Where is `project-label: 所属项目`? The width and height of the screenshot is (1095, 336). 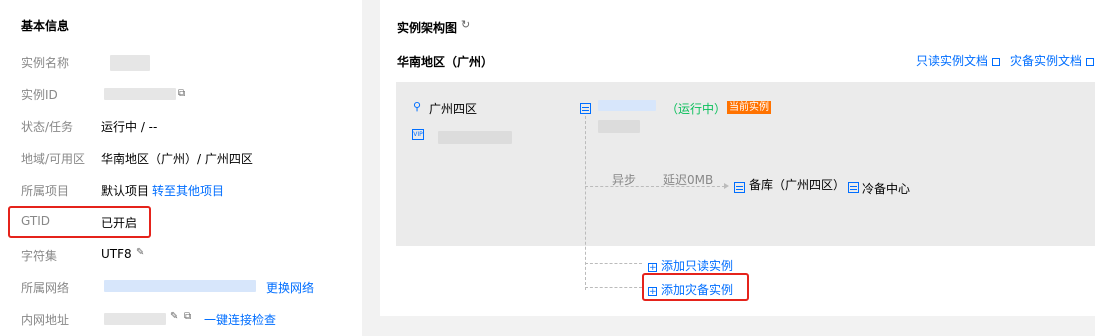
project-label: 所属项目 is located at coordinates (45, 191).